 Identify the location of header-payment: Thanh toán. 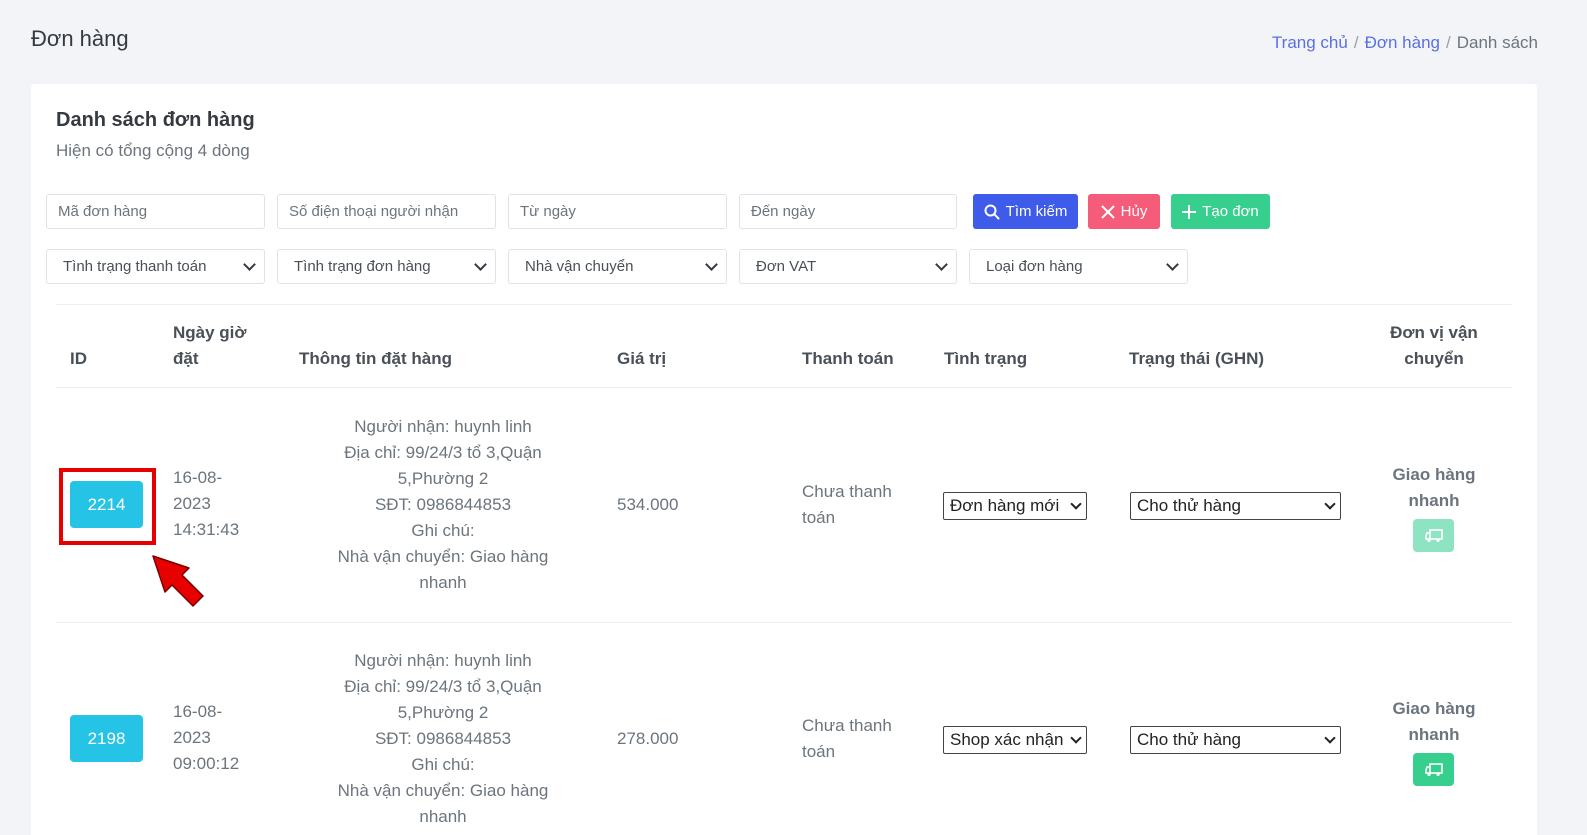
(848, 358).